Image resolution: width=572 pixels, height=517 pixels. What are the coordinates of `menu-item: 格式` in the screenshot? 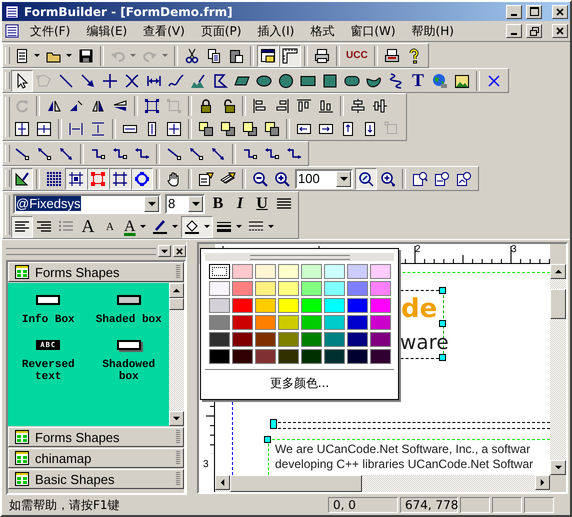 It's located at (322, 31).